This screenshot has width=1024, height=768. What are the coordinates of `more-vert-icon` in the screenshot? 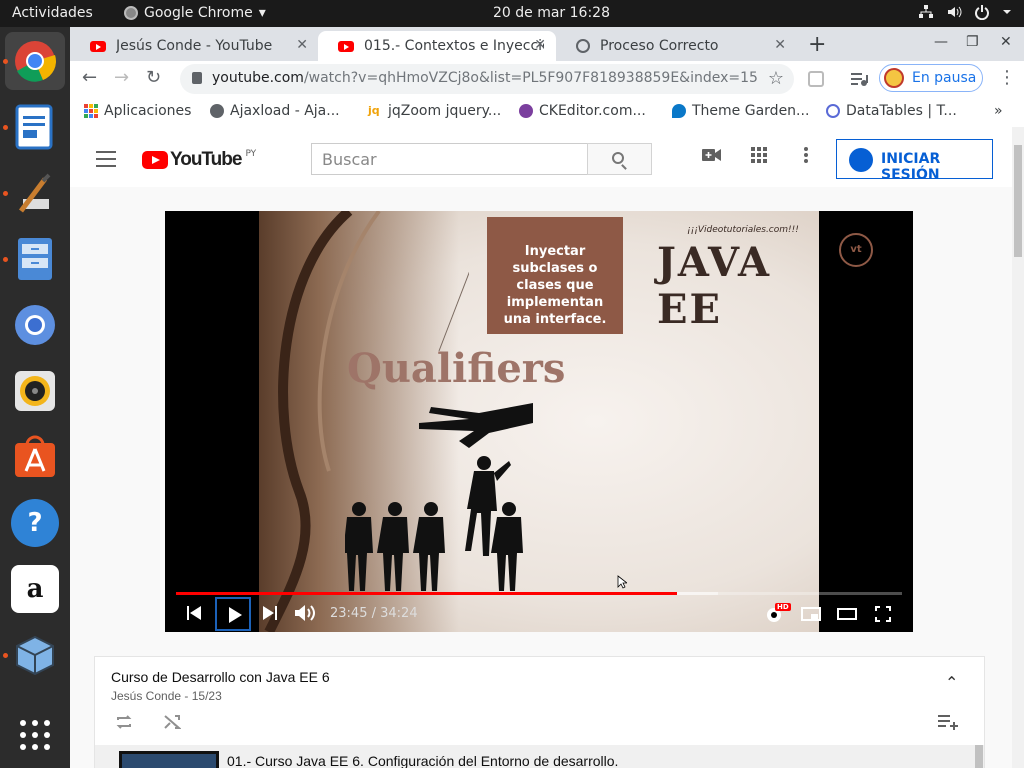 It's located at (806, 155).